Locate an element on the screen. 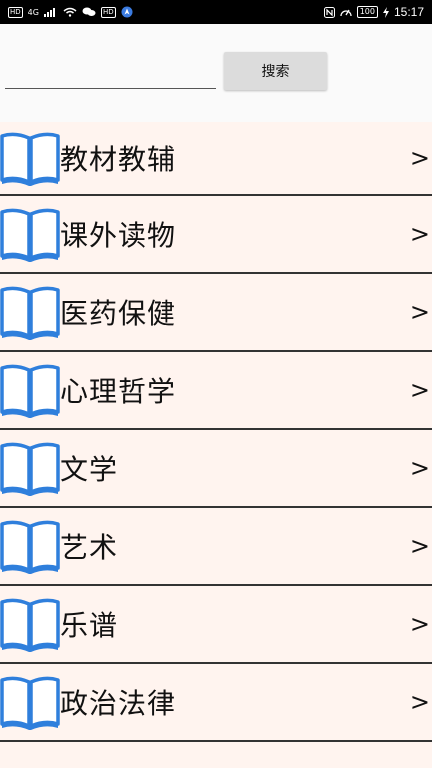  category-item: 课外读物 > is located at coordinates (216, 235).